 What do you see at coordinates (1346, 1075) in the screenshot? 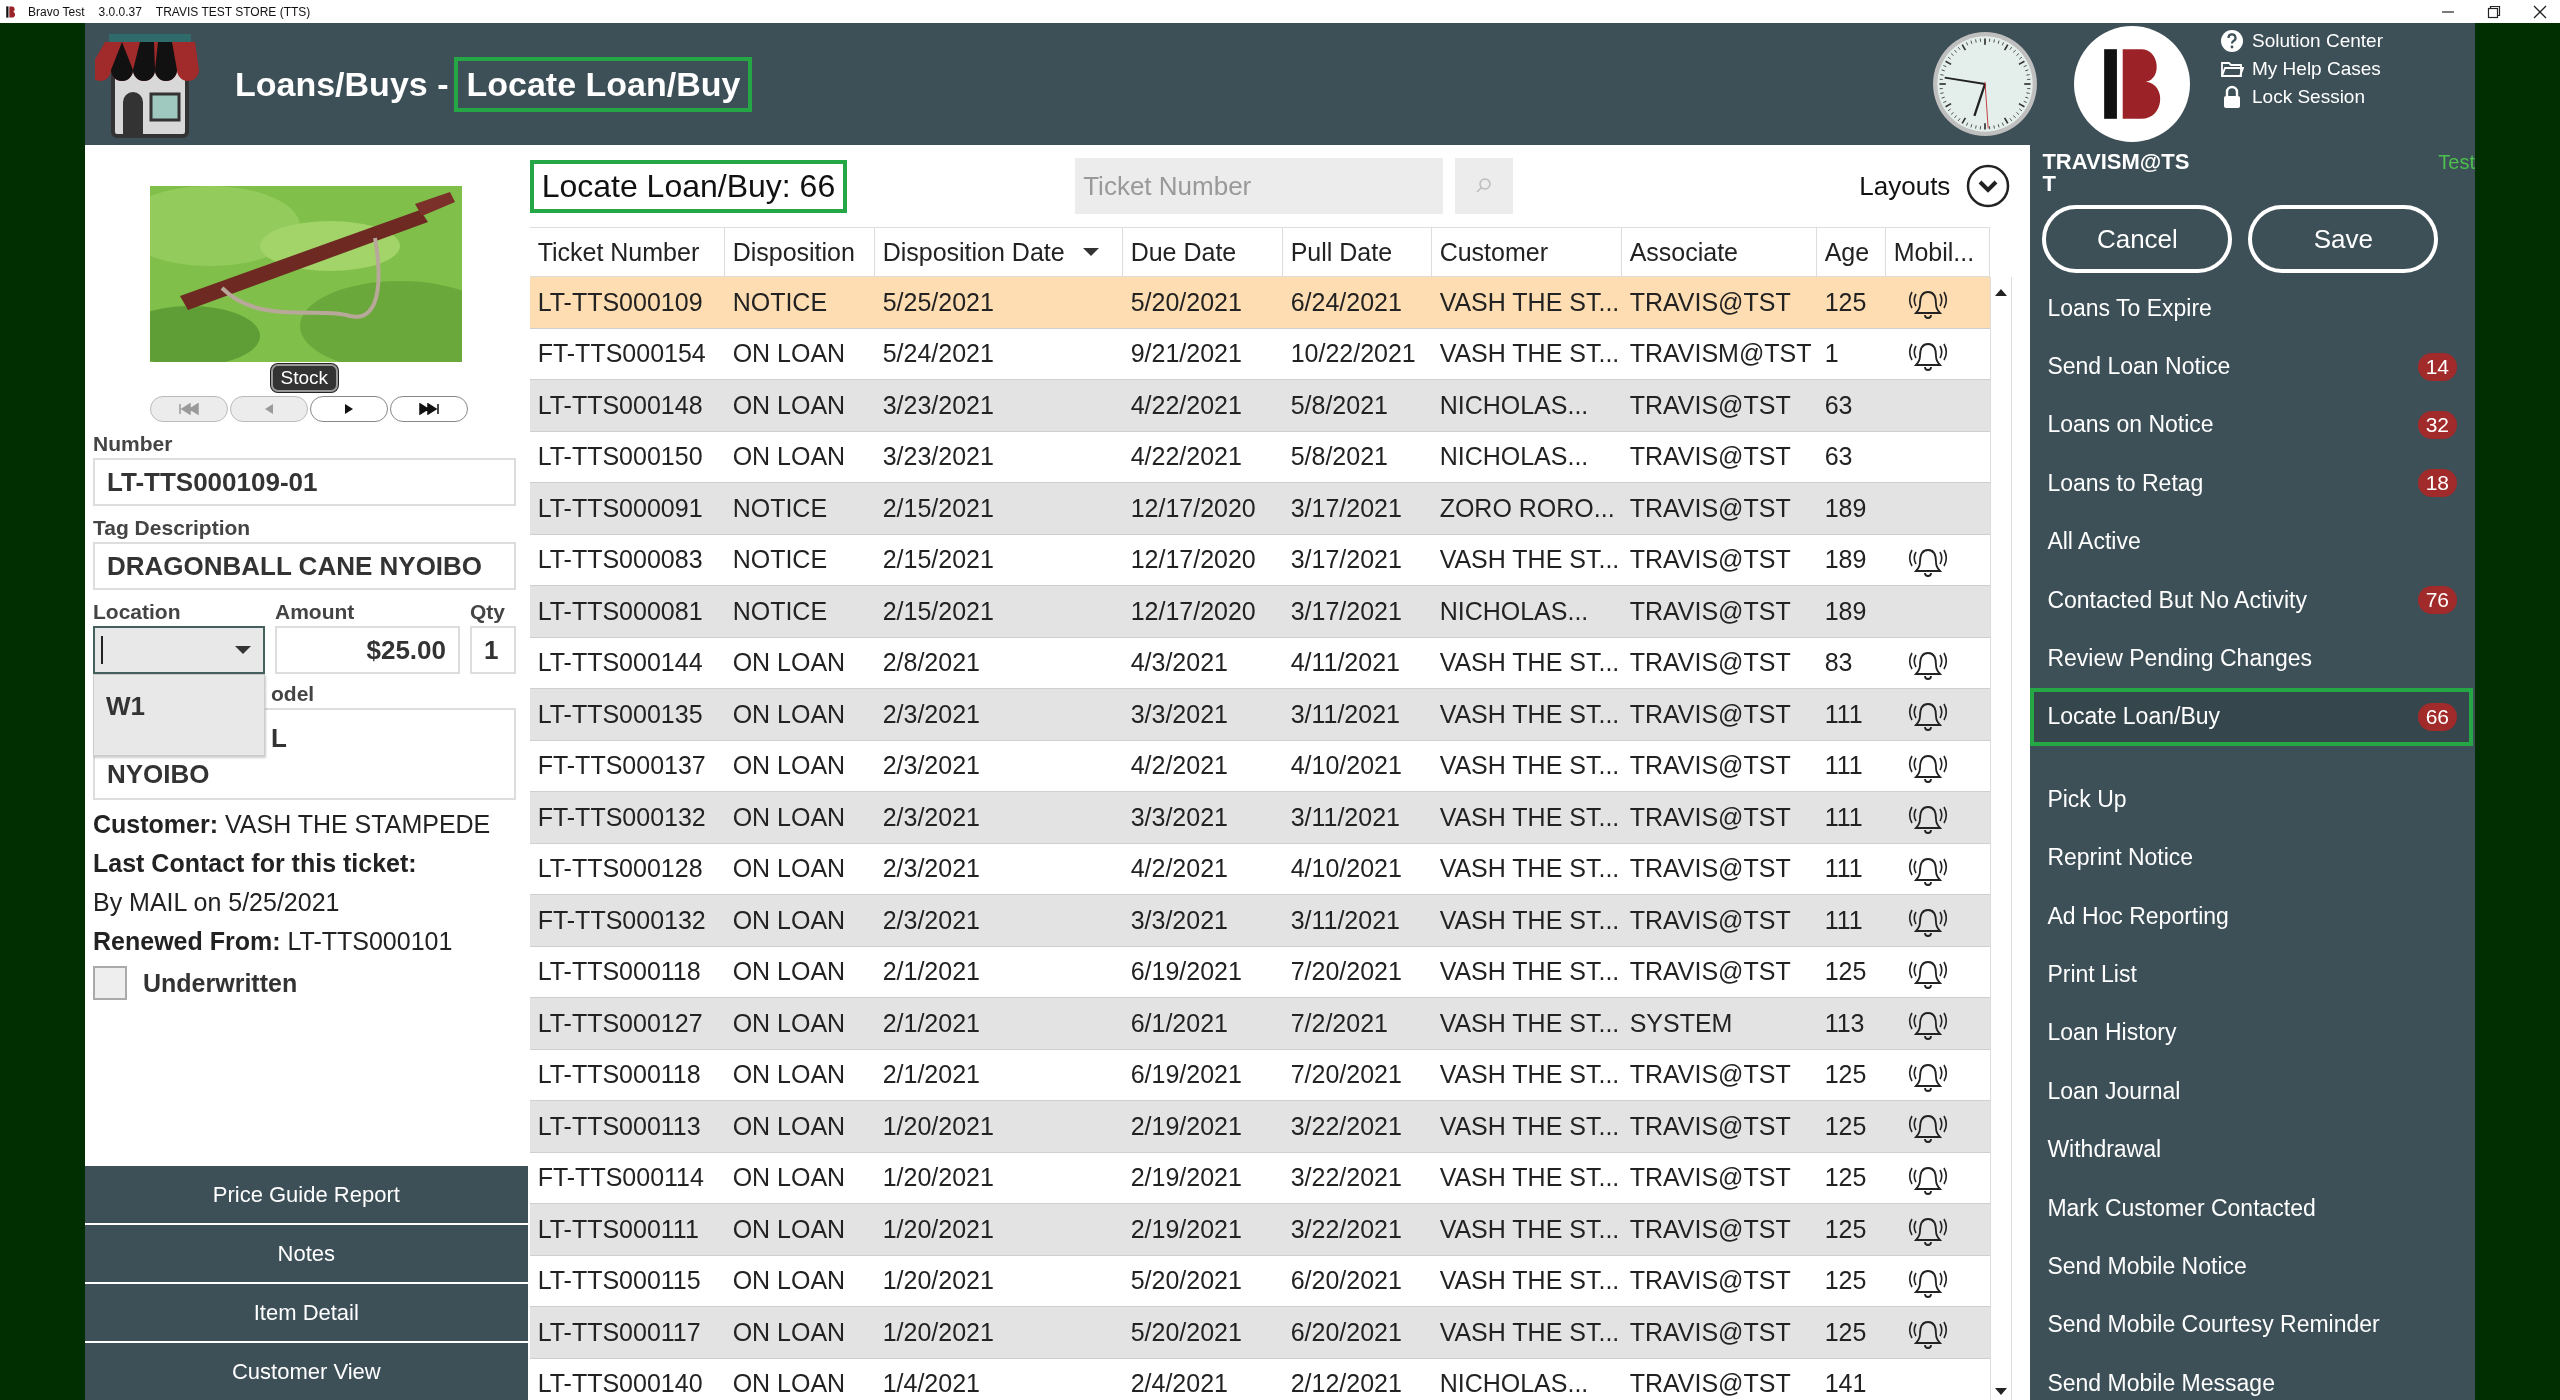
I see `table-cell-text: 7/20/2021` at bounding box center [1346, 1075].